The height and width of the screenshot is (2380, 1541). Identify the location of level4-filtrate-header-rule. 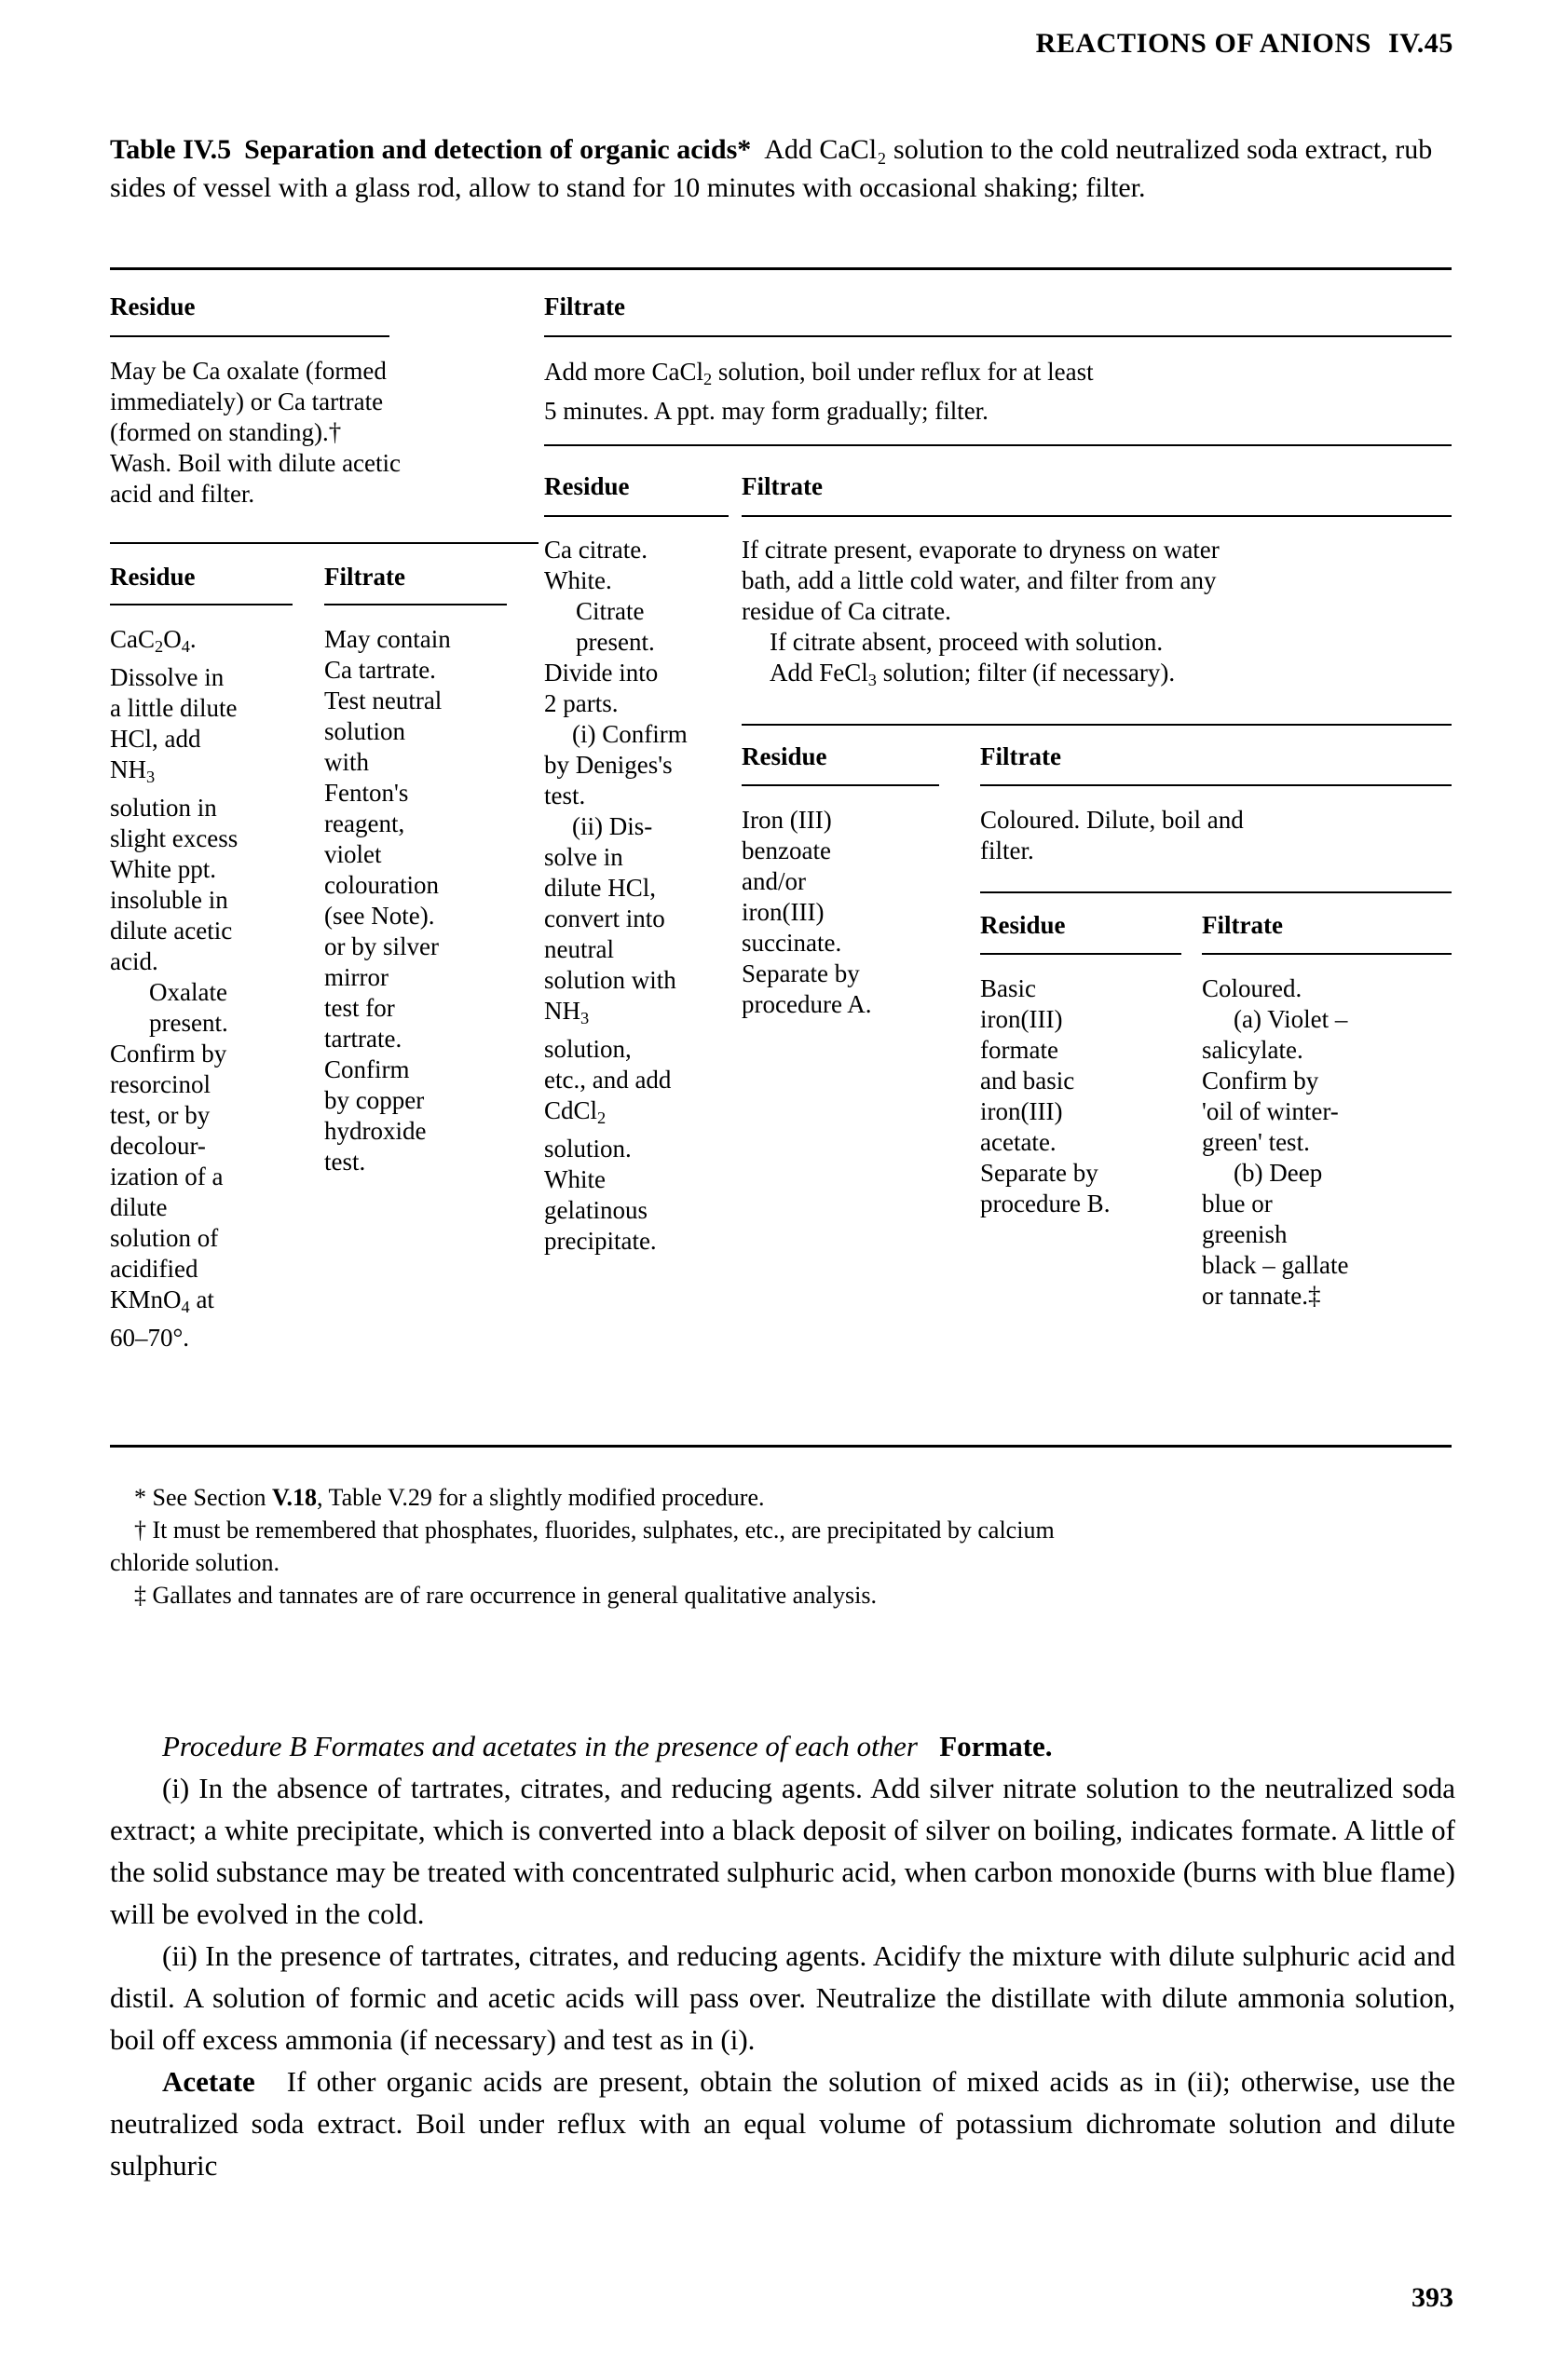
(1327, 954).